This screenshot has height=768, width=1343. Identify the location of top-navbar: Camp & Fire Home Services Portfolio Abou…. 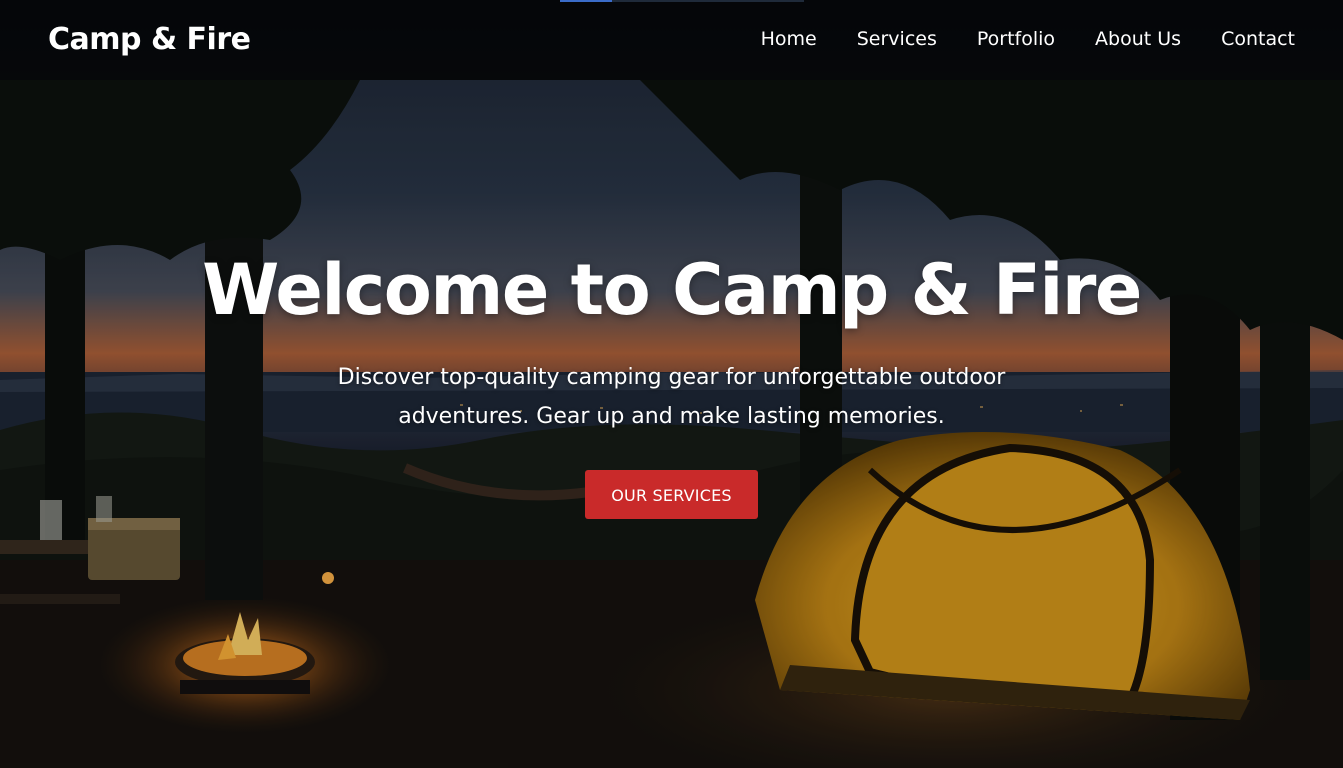
(671, 40).